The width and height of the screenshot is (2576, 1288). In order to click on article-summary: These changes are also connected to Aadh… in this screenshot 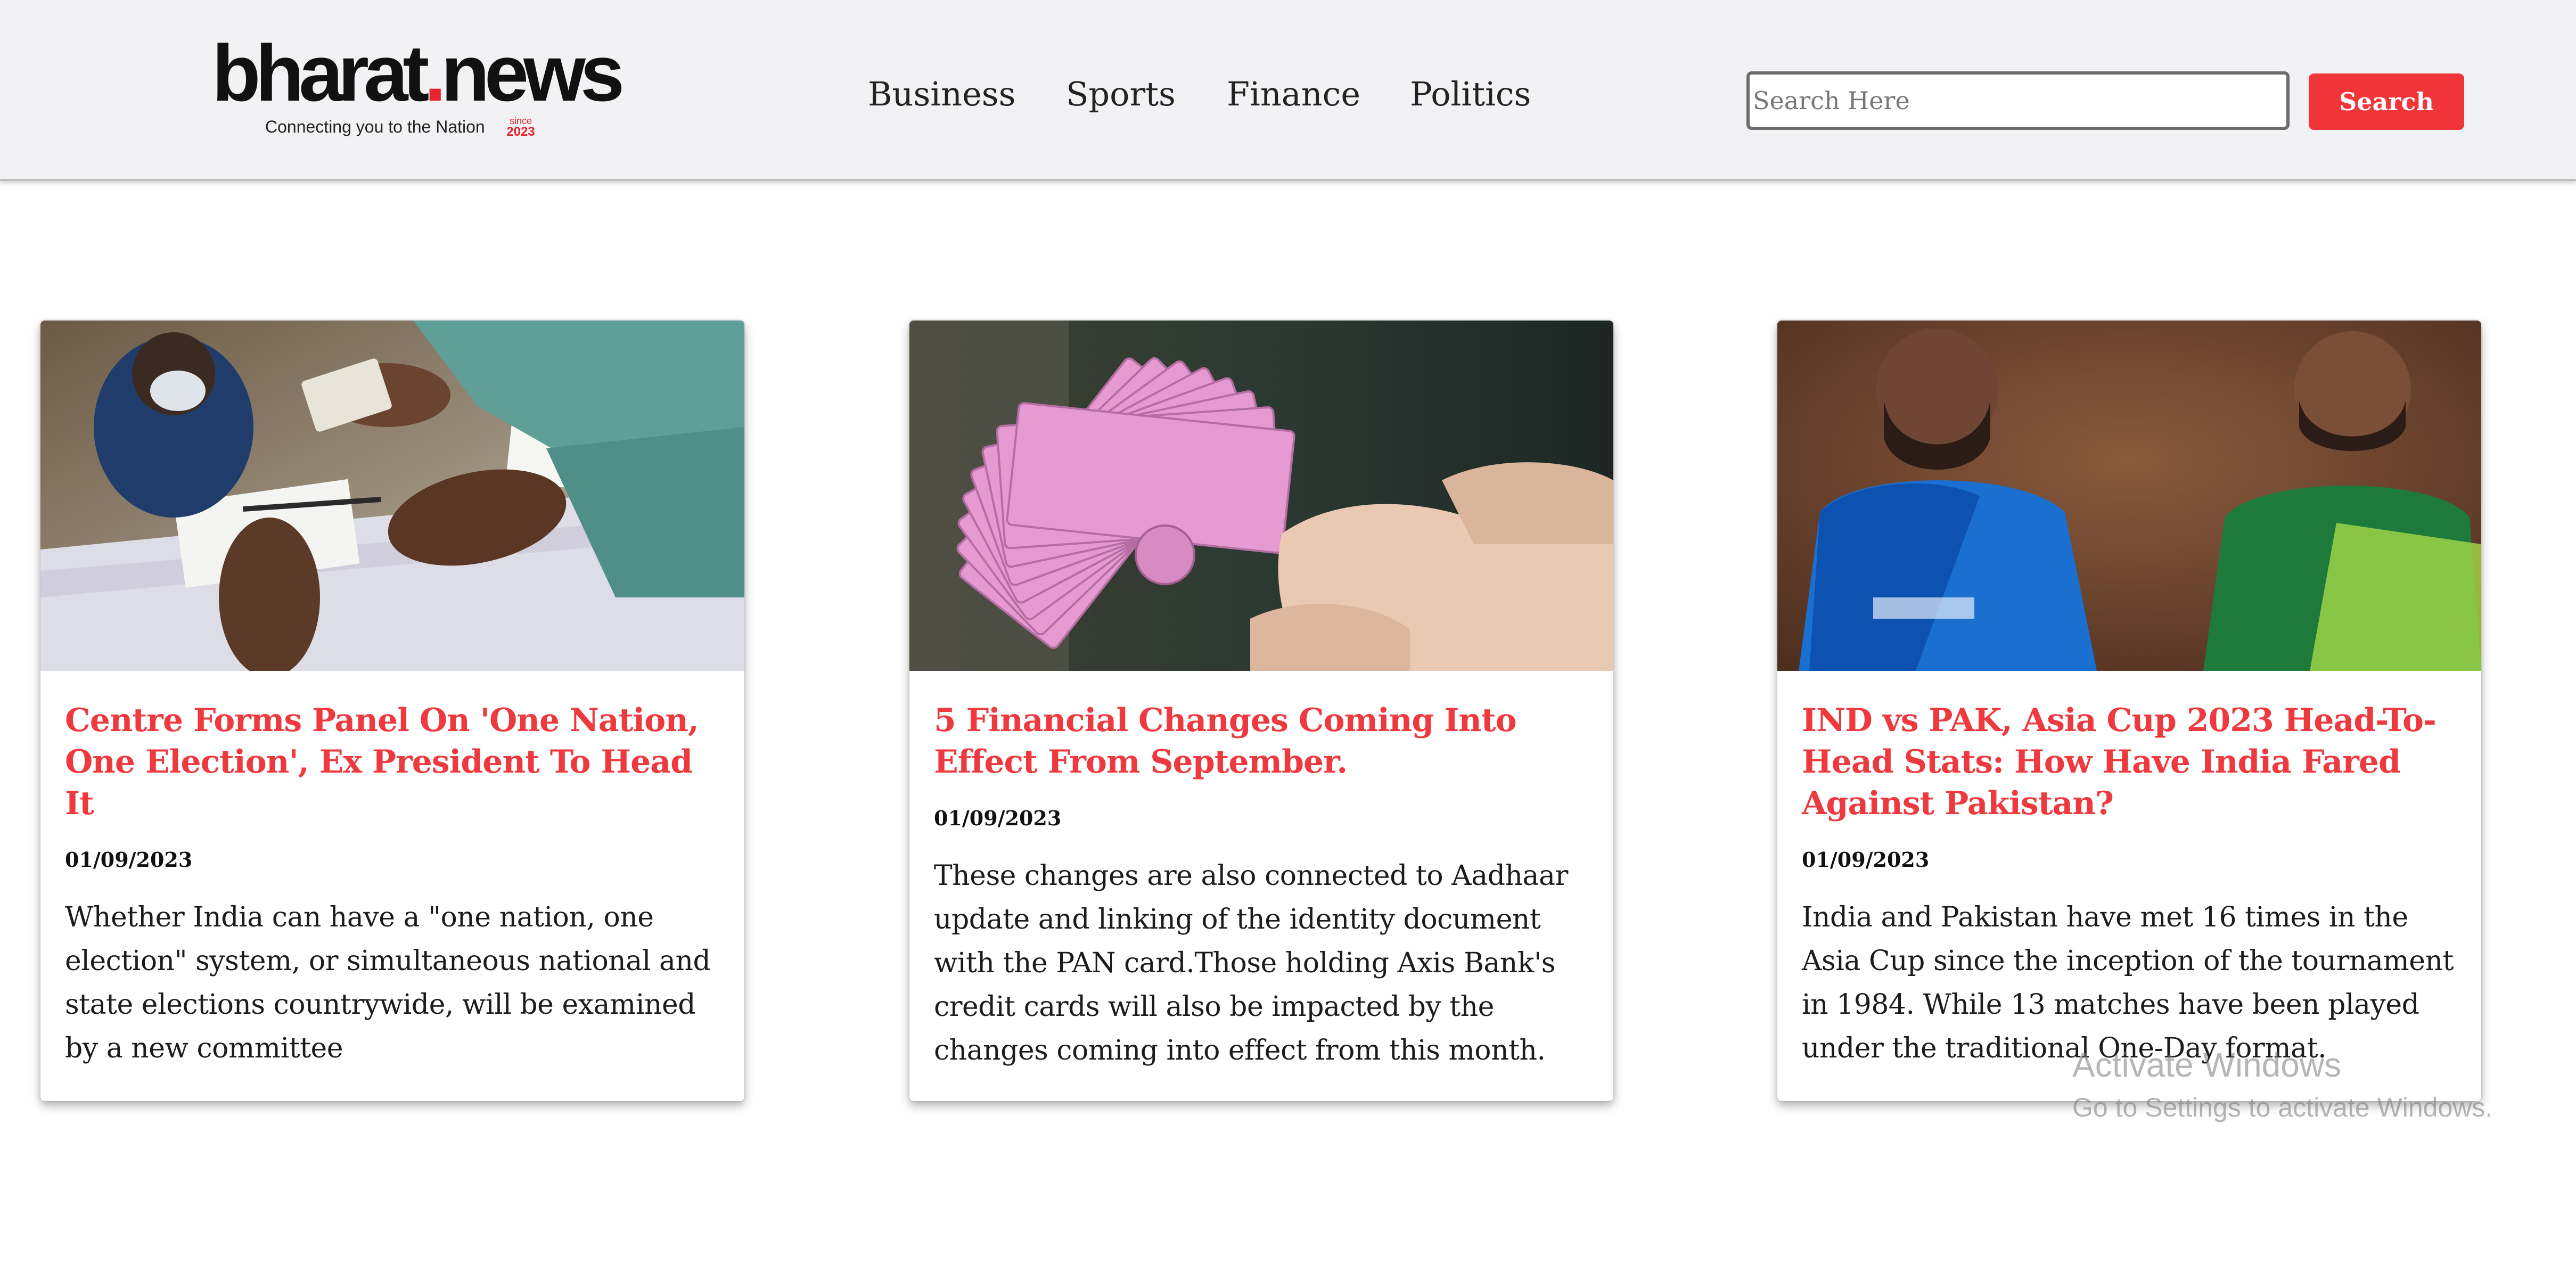, I will do `click(1251, 963)`.